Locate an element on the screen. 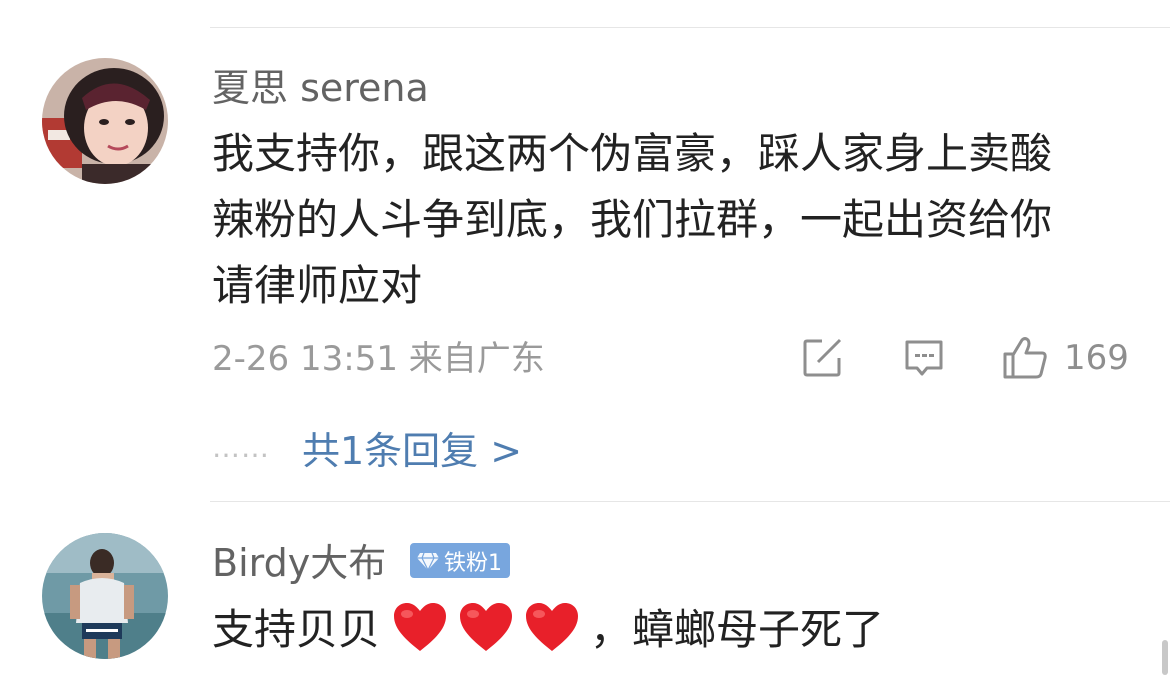 This screenshot has height=675, width=1170. scrollbar is located at coordinates (1165, 657).